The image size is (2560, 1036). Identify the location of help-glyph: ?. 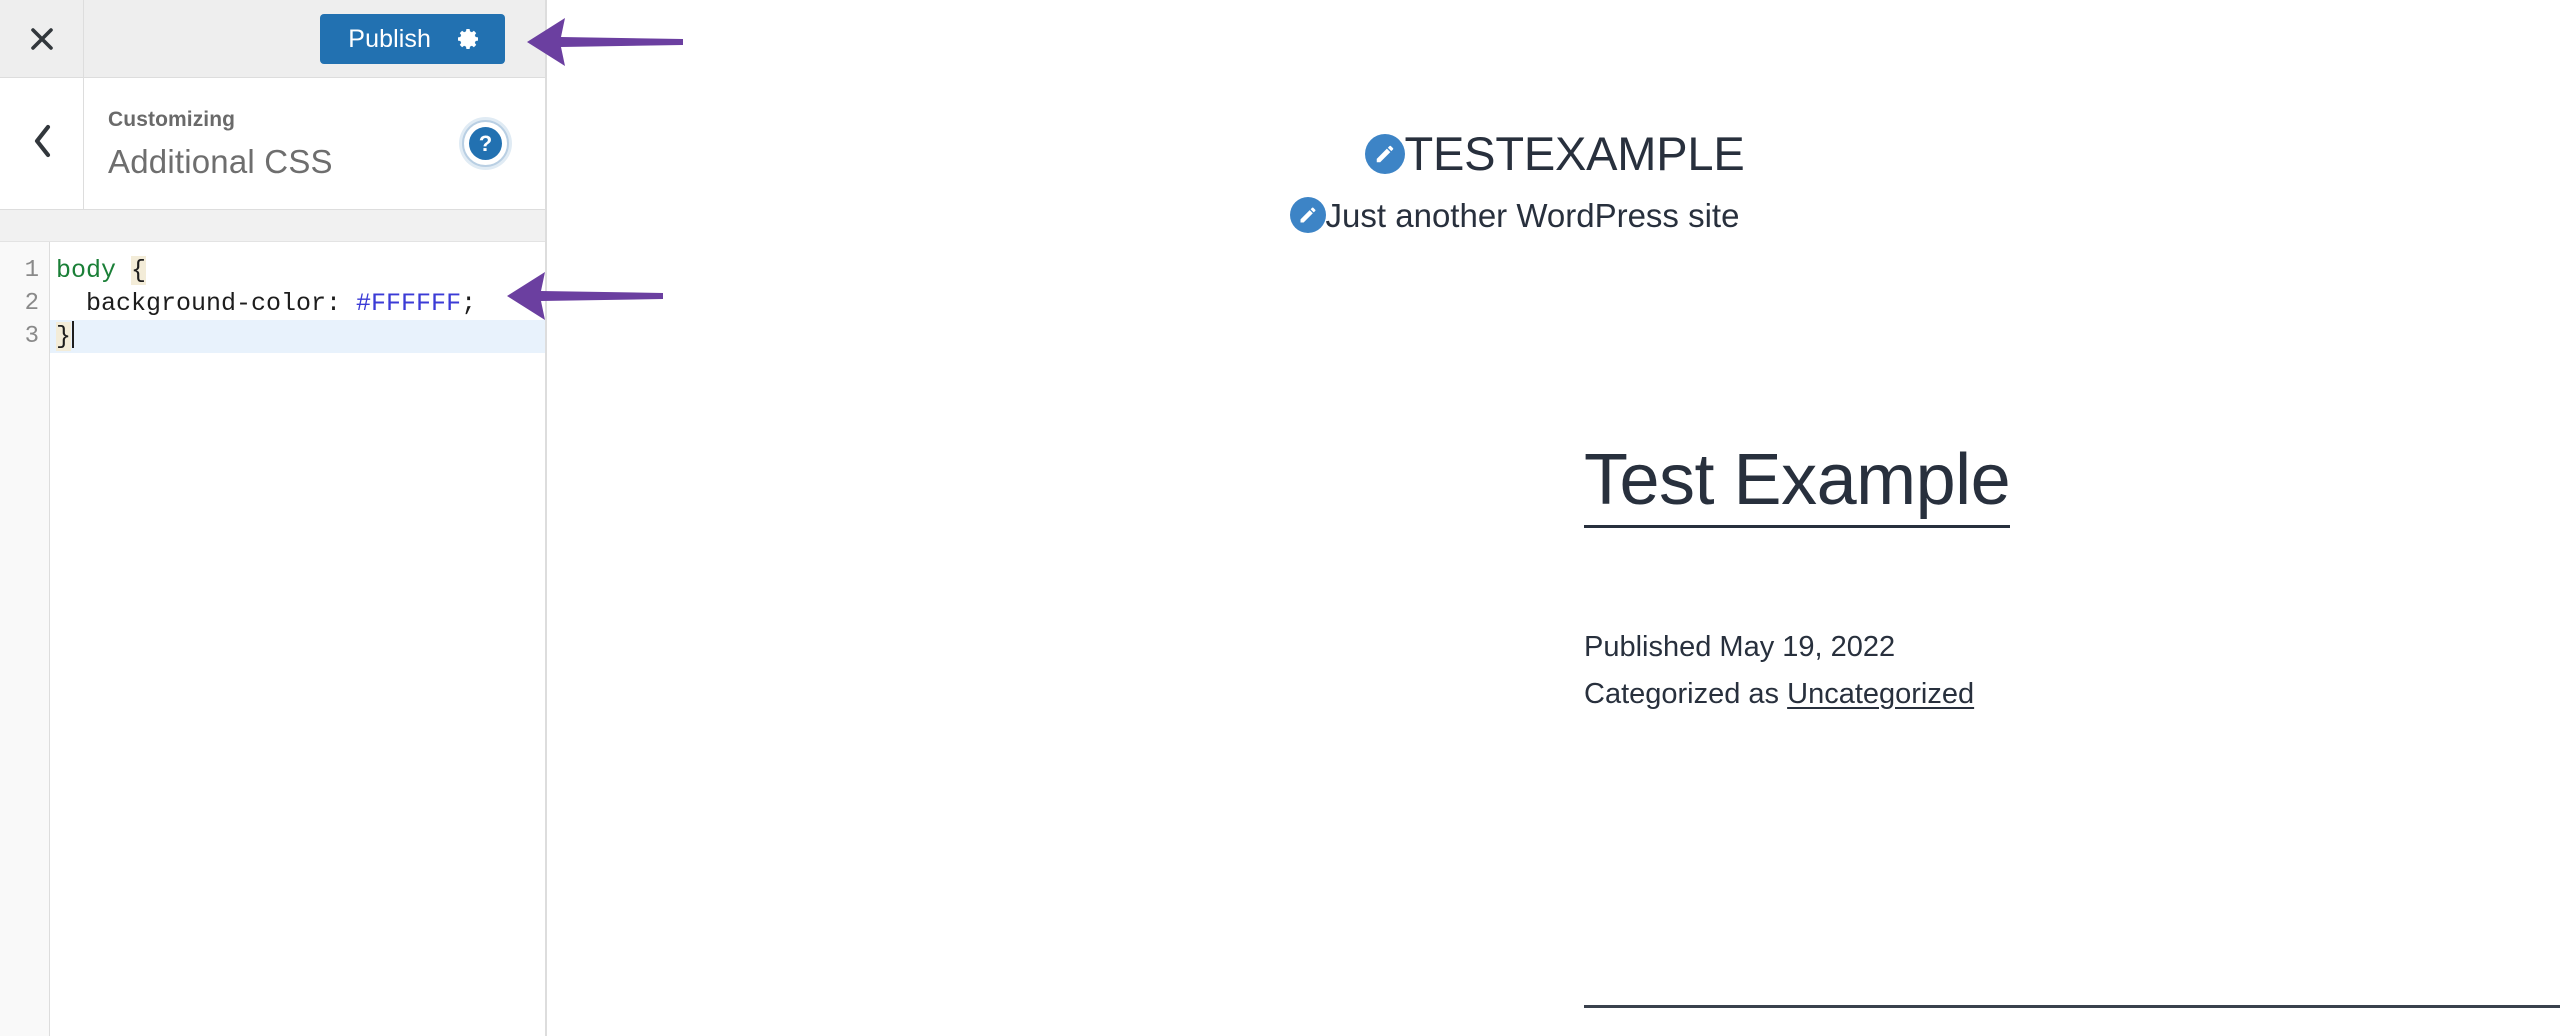
(485, 143).